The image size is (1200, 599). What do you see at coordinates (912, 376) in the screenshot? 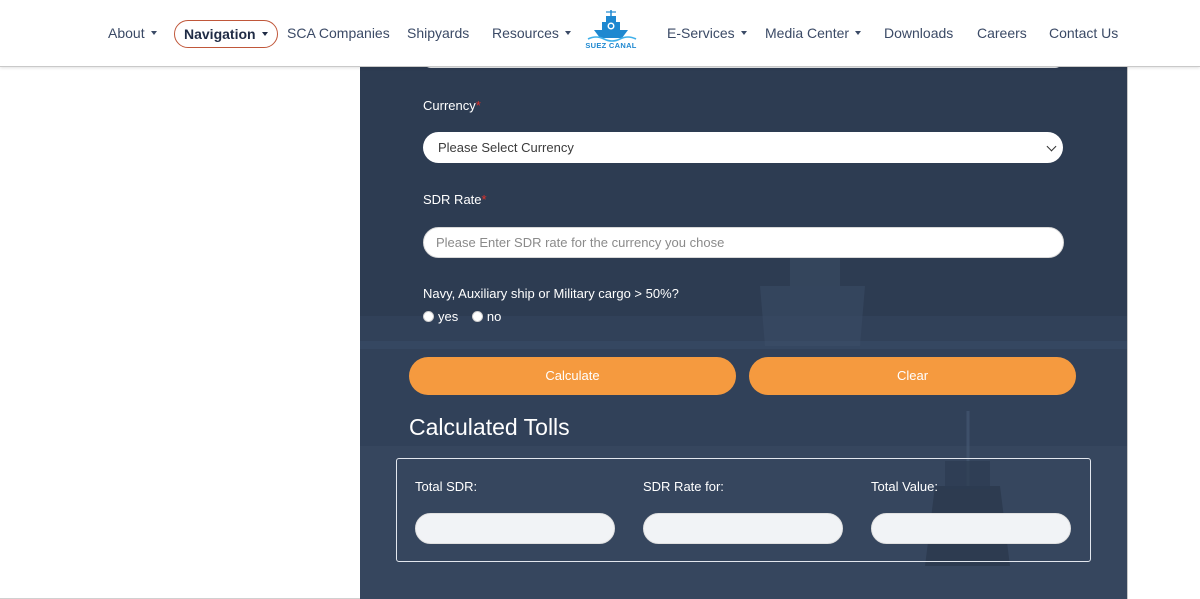
I see `clear-button: Clear` at bounding box center [912, 376].